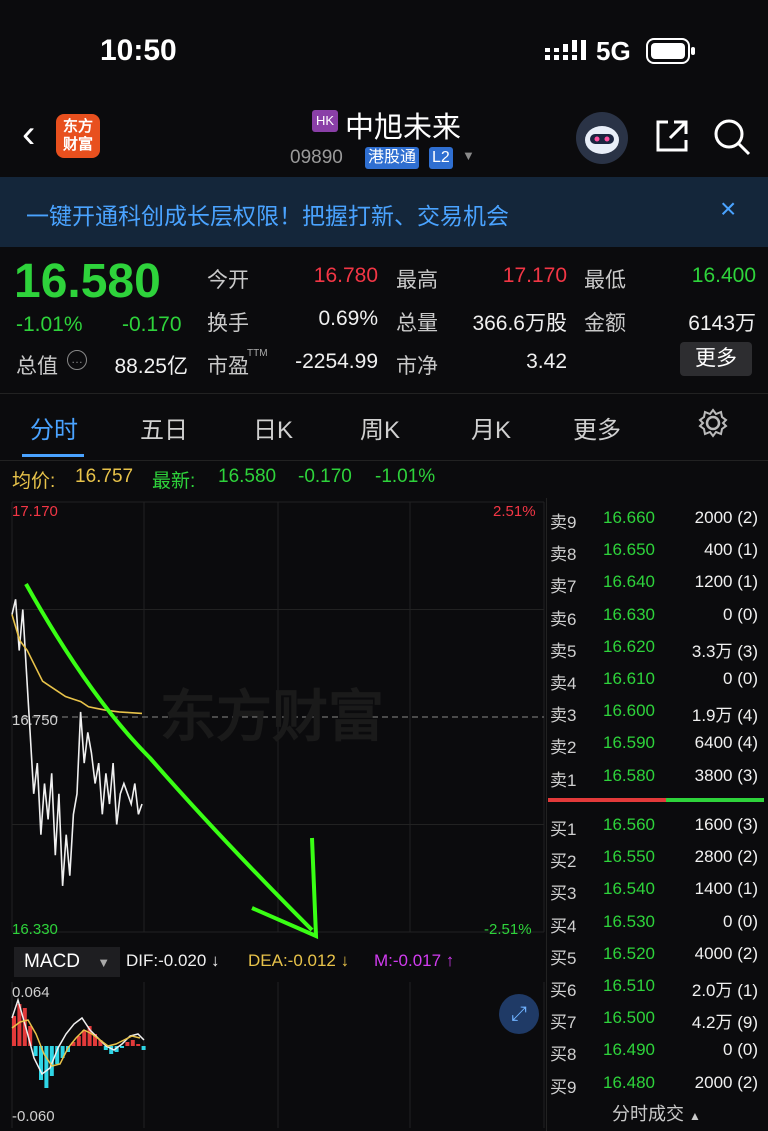  I want to click on logo-line1: 东方, so click(77, 126).